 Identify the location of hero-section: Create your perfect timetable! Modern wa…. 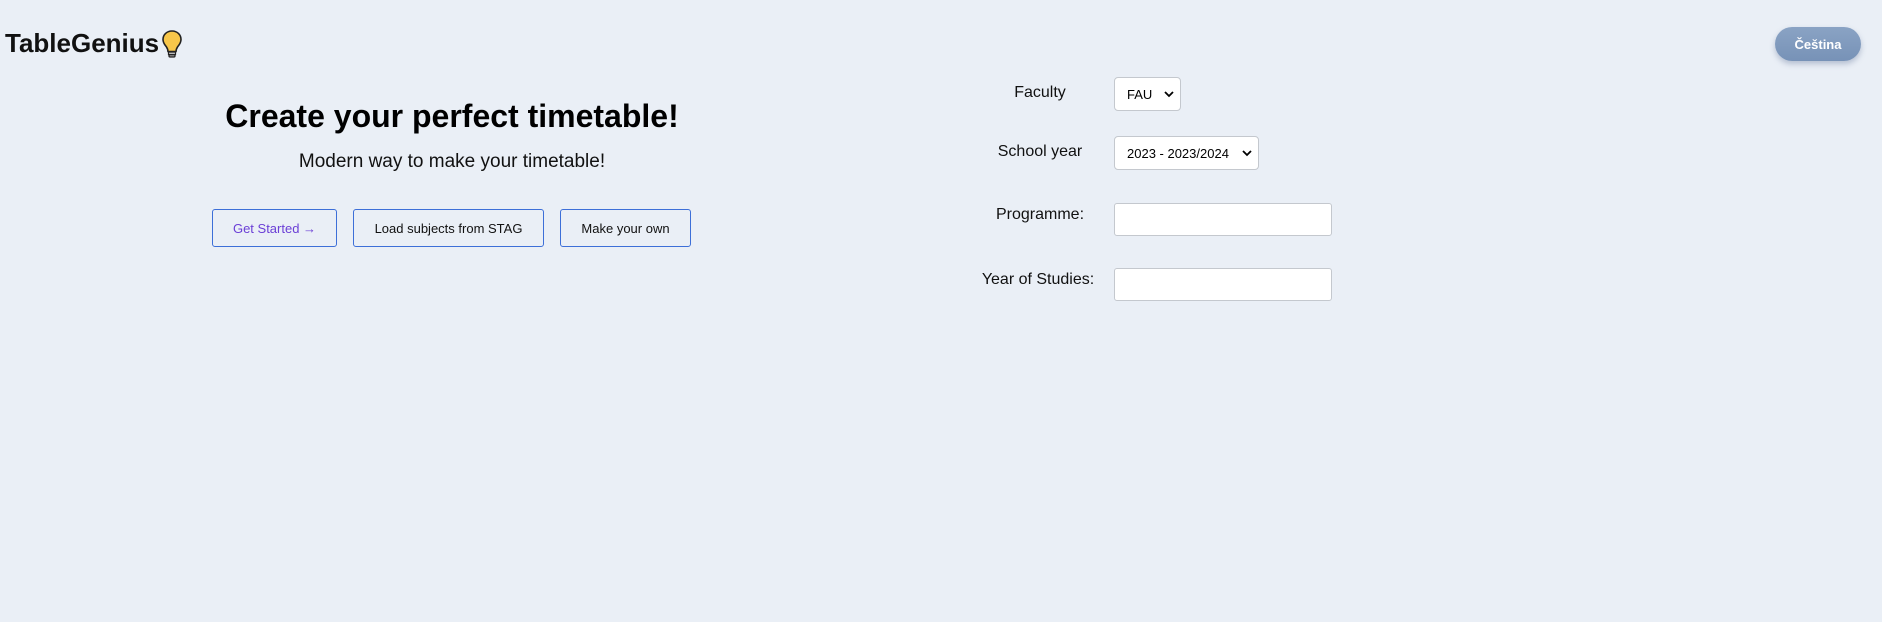
(452, 134).